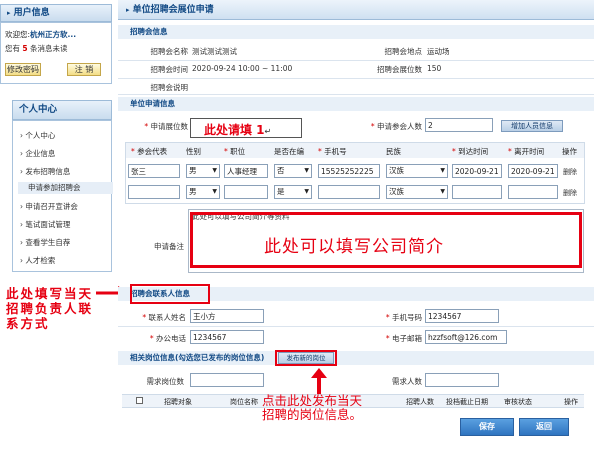 The image size is (594, 468). I want to click on row2-leave-input, so click(533, 192).